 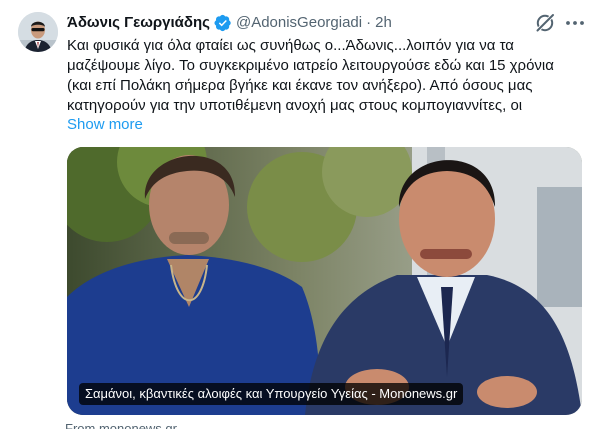 What do you see at coordinates (121, 425) in the screenshot?
I see `card-source: From mononews.gr` at bounding box center [121, 425].